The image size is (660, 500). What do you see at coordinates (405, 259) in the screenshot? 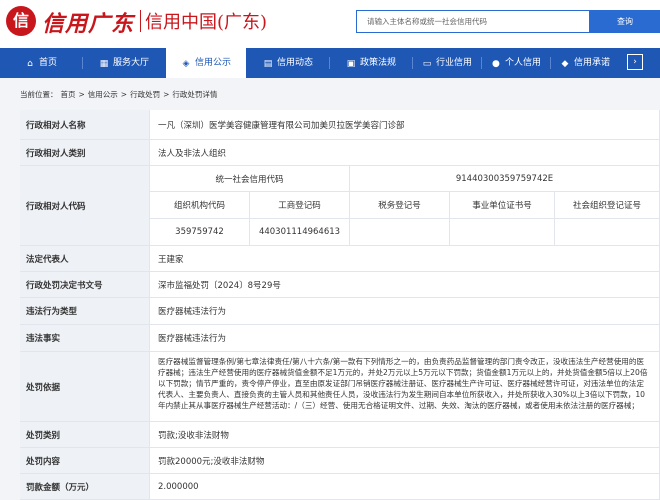
I see `legal-rep-value: 王建家` at bounding box center [405, 259].